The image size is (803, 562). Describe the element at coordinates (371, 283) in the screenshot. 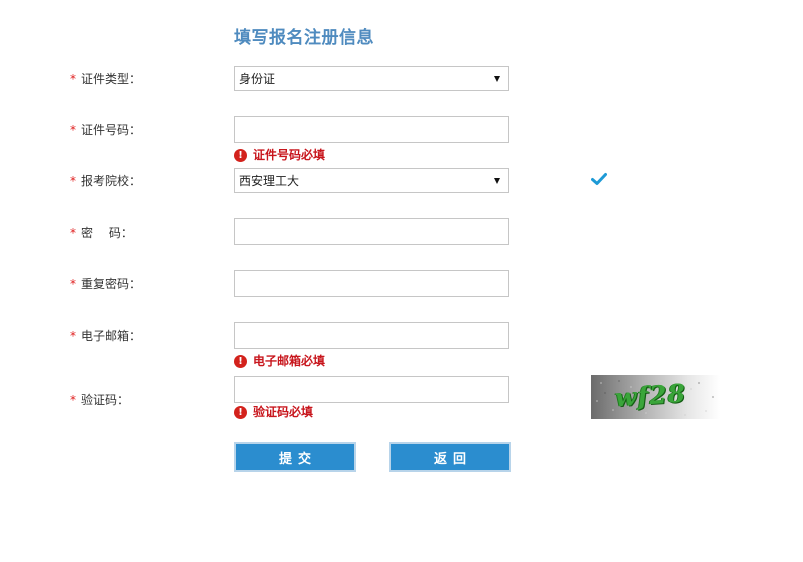

I see `confirm-password-input` at that location.